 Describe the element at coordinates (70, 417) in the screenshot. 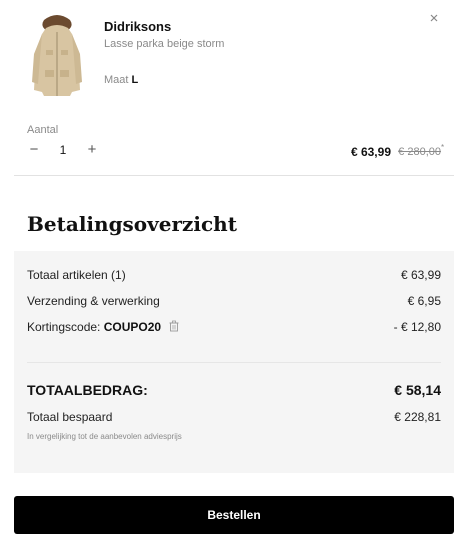

I see `saved-label: Totaal bespaard` at that location.